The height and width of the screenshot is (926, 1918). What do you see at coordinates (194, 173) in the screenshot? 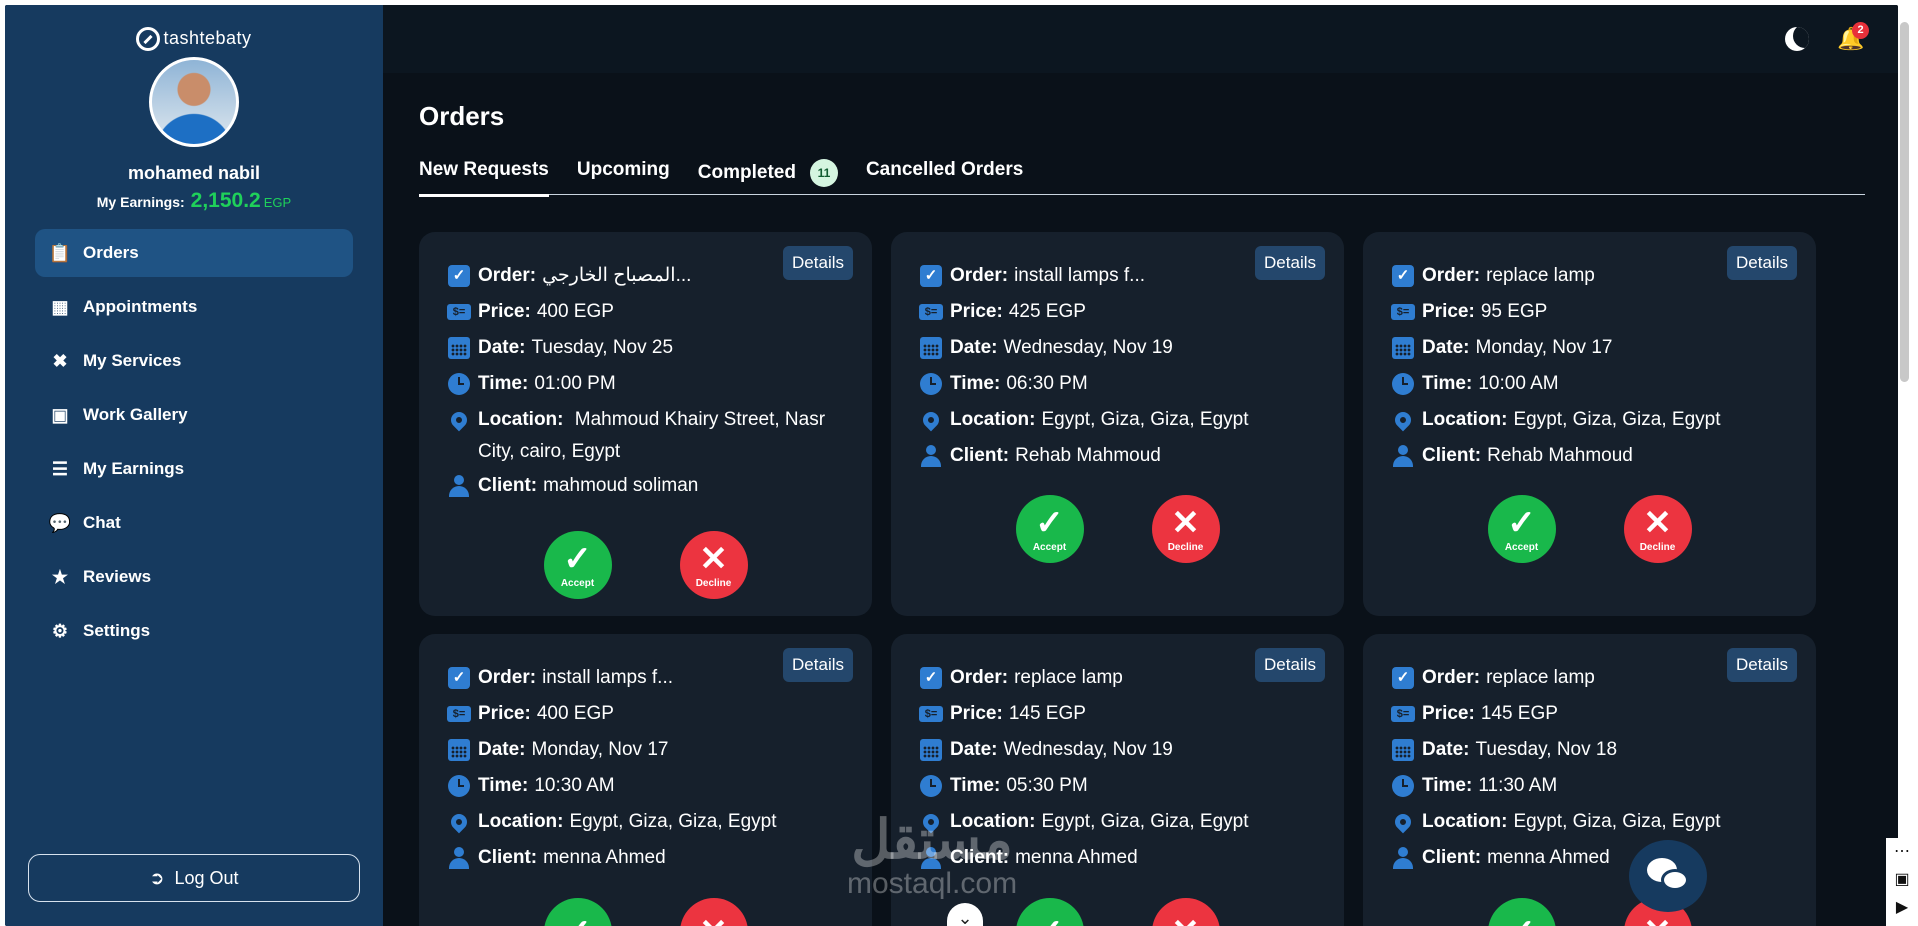
I see `user-name: mohamed nabil` at bounding box center [194, 173].